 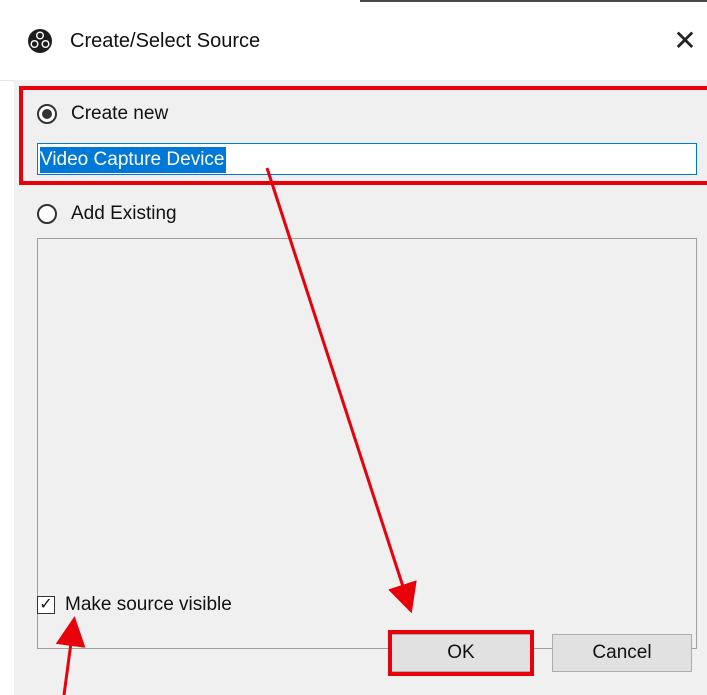 What do you see at coordinates (47, 214) in the screenshot?
I see `add-existing-radio` at bounding box center [47, 214].